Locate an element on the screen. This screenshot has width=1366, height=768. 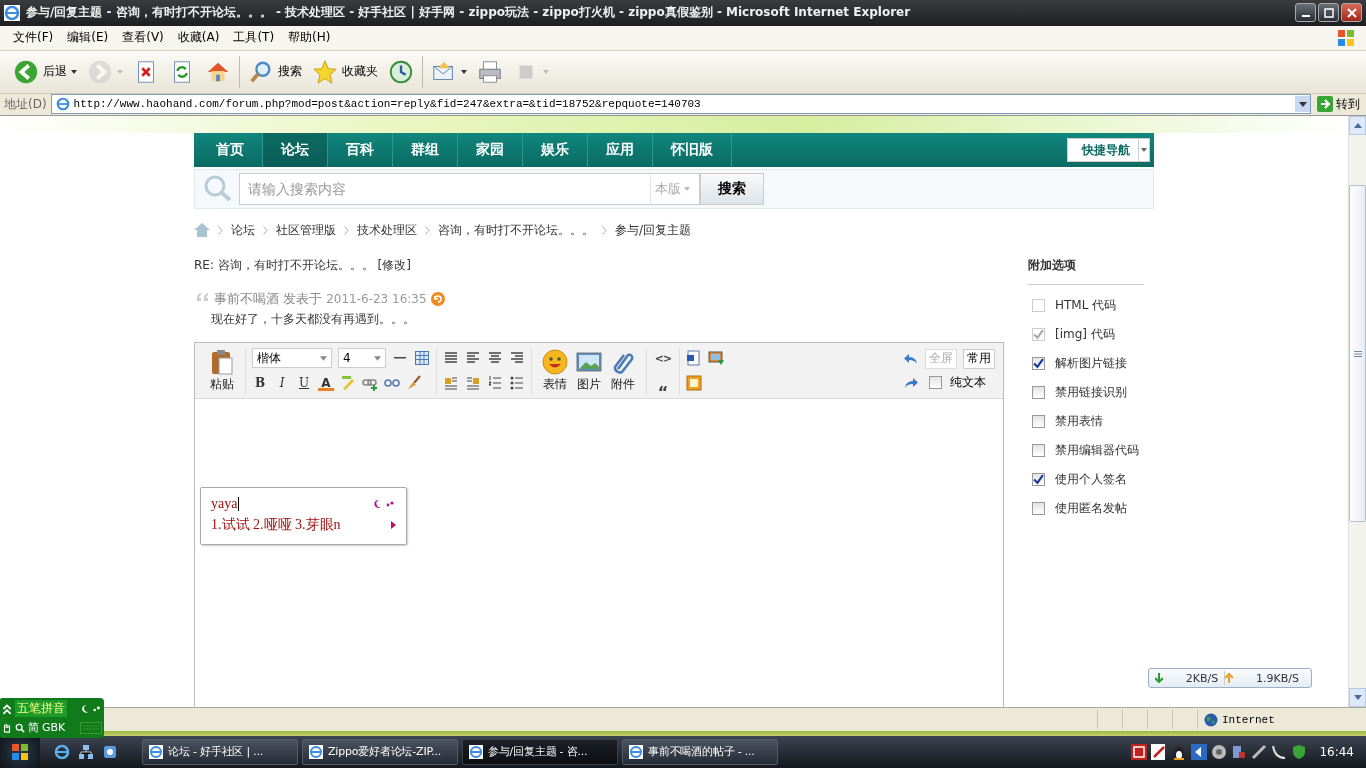
globe-icon is located at coordinates (1211, 719).